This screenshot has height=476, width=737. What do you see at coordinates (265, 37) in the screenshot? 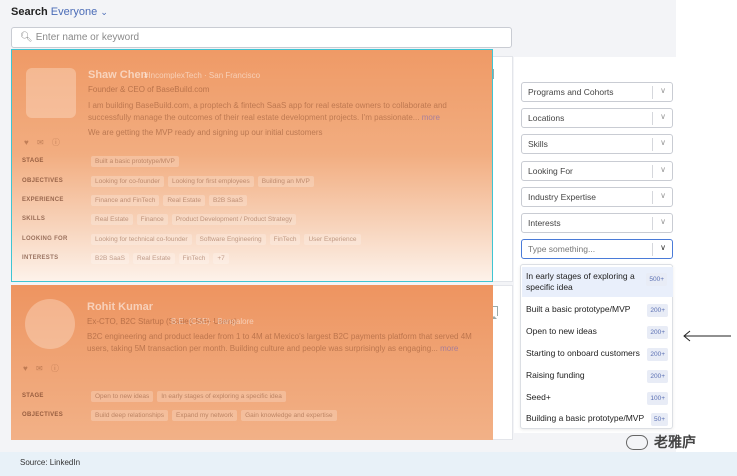
I see `search-input` at bounding box center [265, 37].